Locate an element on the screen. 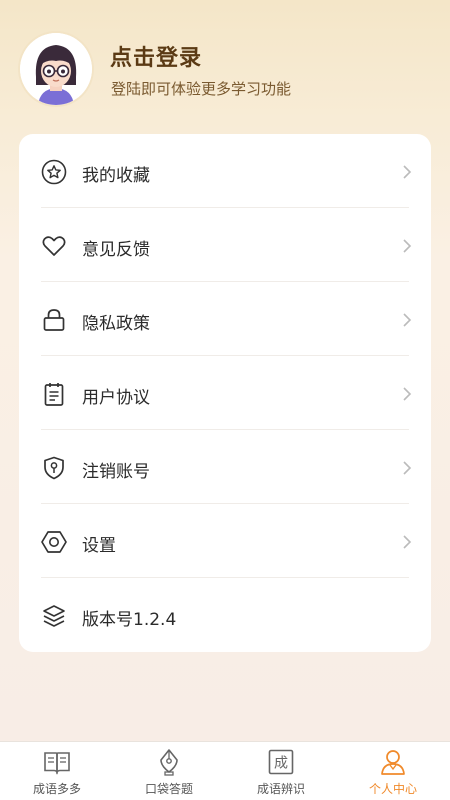 The height and width of the screenshot is (800, 450). menu-item-delete-account: 注销账号 is located at coordinates (225, 467).